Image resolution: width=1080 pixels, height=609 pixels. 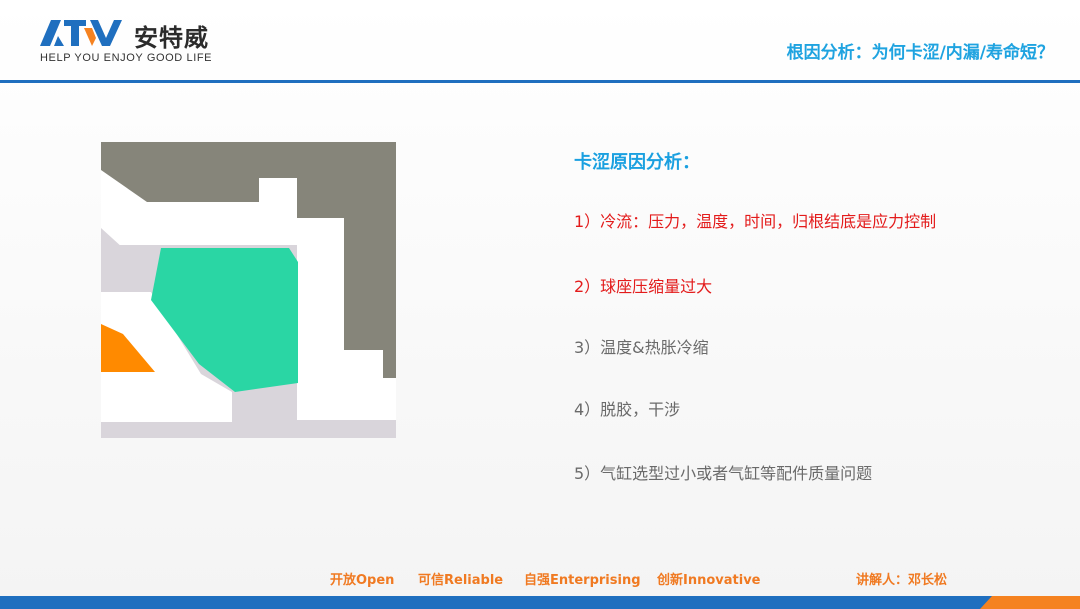 What do you see at coordinates (709, 580) in the screenshot?
I see `footer-value-innovative: 创新Innovative` at bounding box center [709, 580].